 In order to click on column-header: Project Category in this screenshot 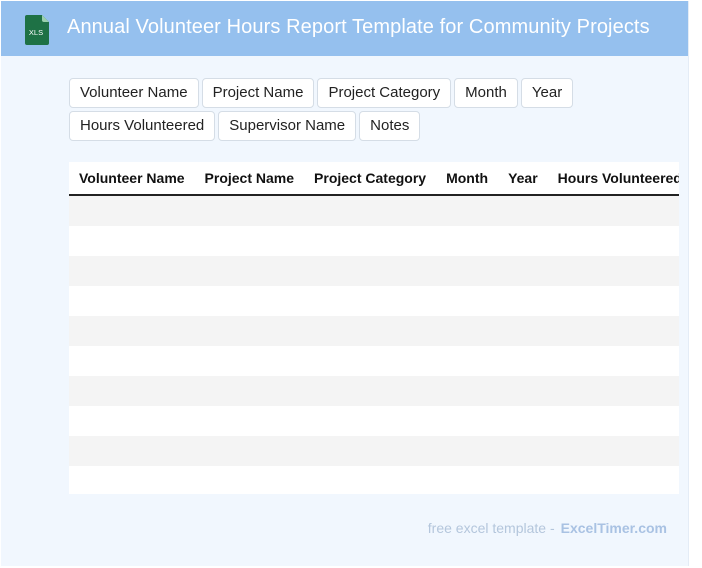, I will do `click(370, 179)`.